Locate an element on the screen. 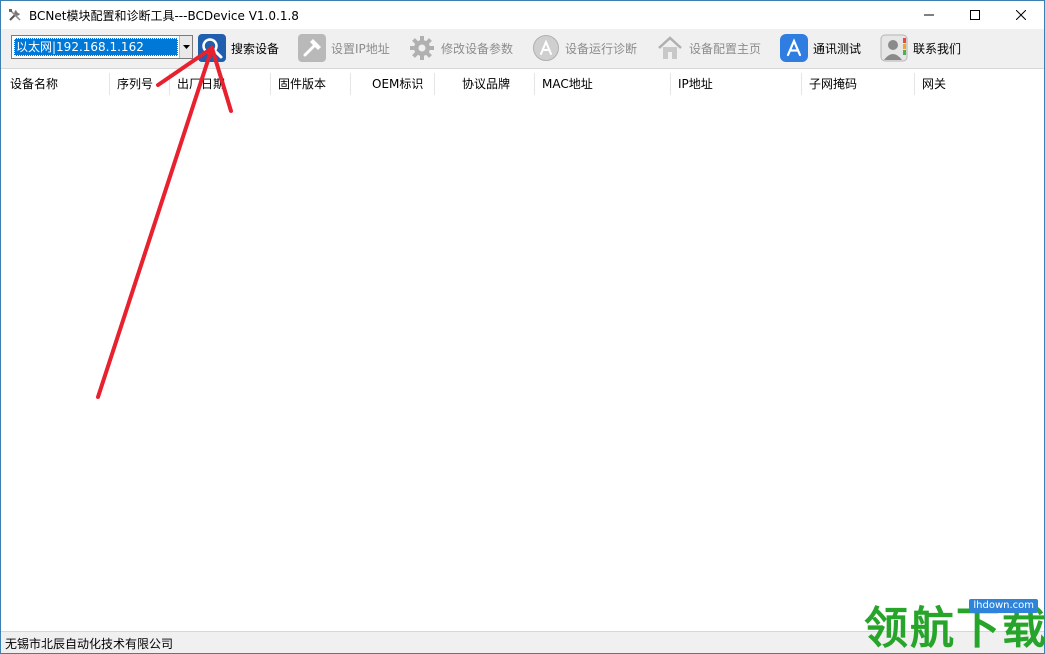  contact-us-button: 联系我们 is located at coordinates (920, 48).